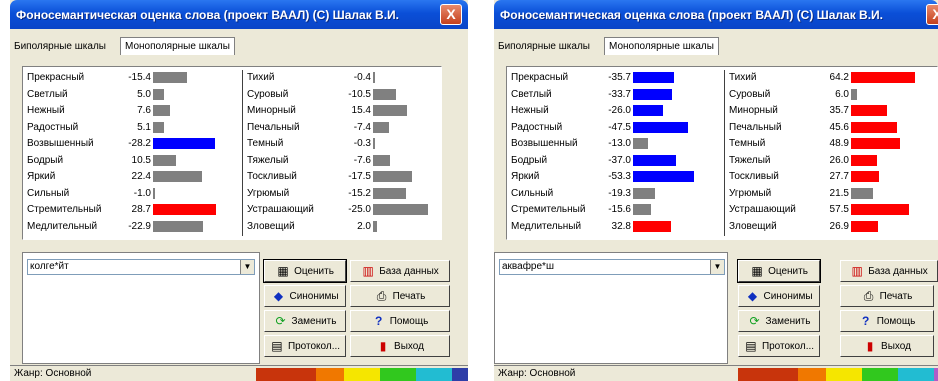 The width and height of the screenshot is (938, 381). I want to click on word-combobox-value: колге*йт, so click(49, 266).